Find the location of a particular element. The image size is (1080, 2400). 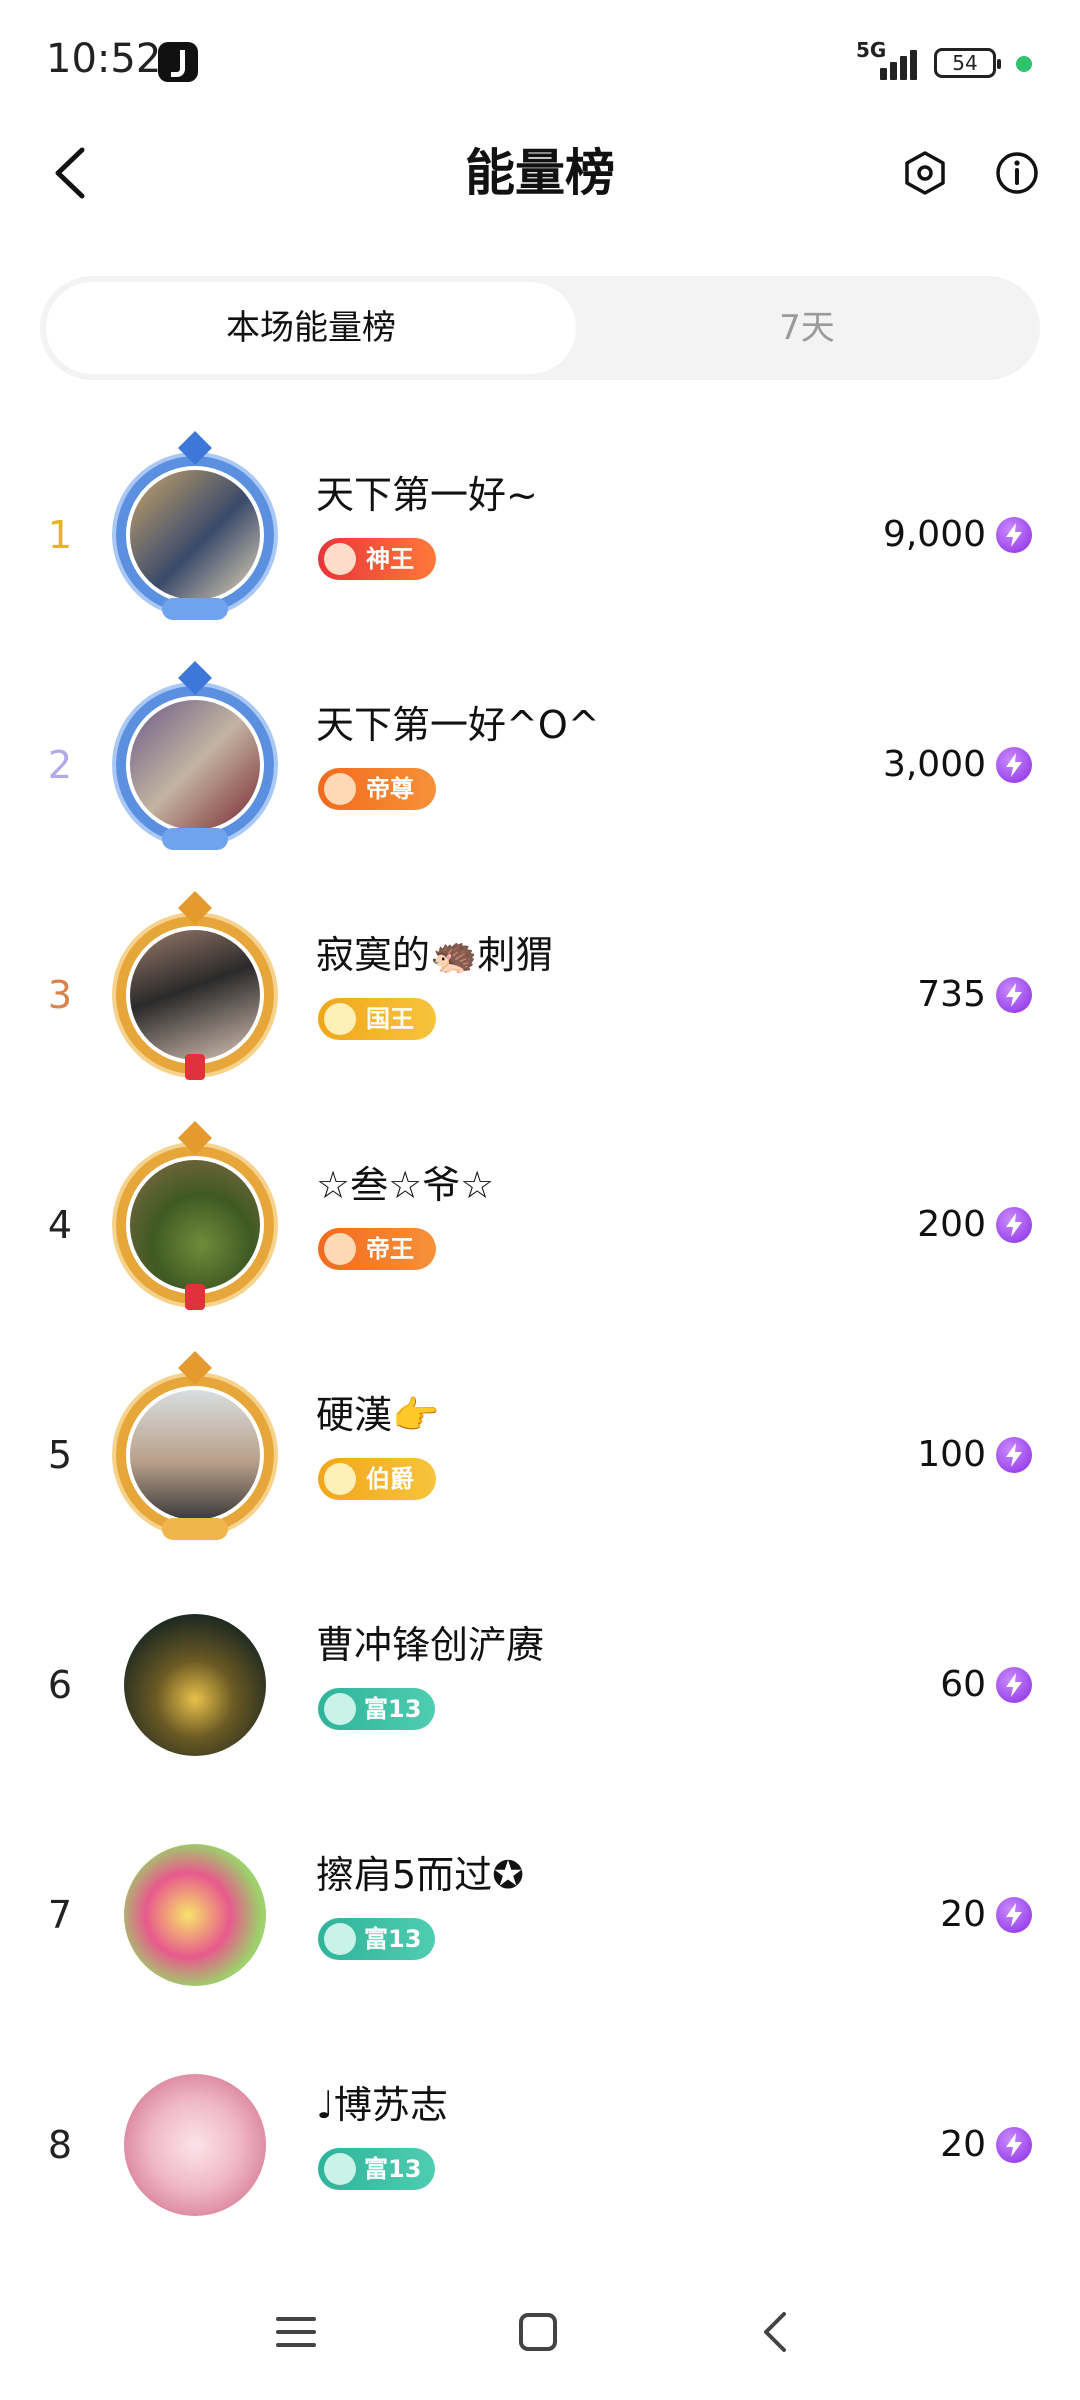

rank-number: 6 is located at coordinates (60, 1685).